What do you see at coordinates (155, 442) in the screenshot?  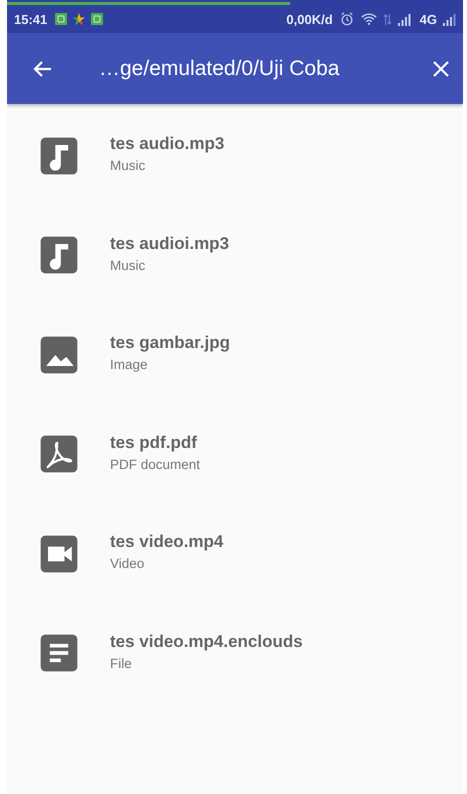 I see `file-name: tes pdf.pdf` at bounding box center [155, 442].